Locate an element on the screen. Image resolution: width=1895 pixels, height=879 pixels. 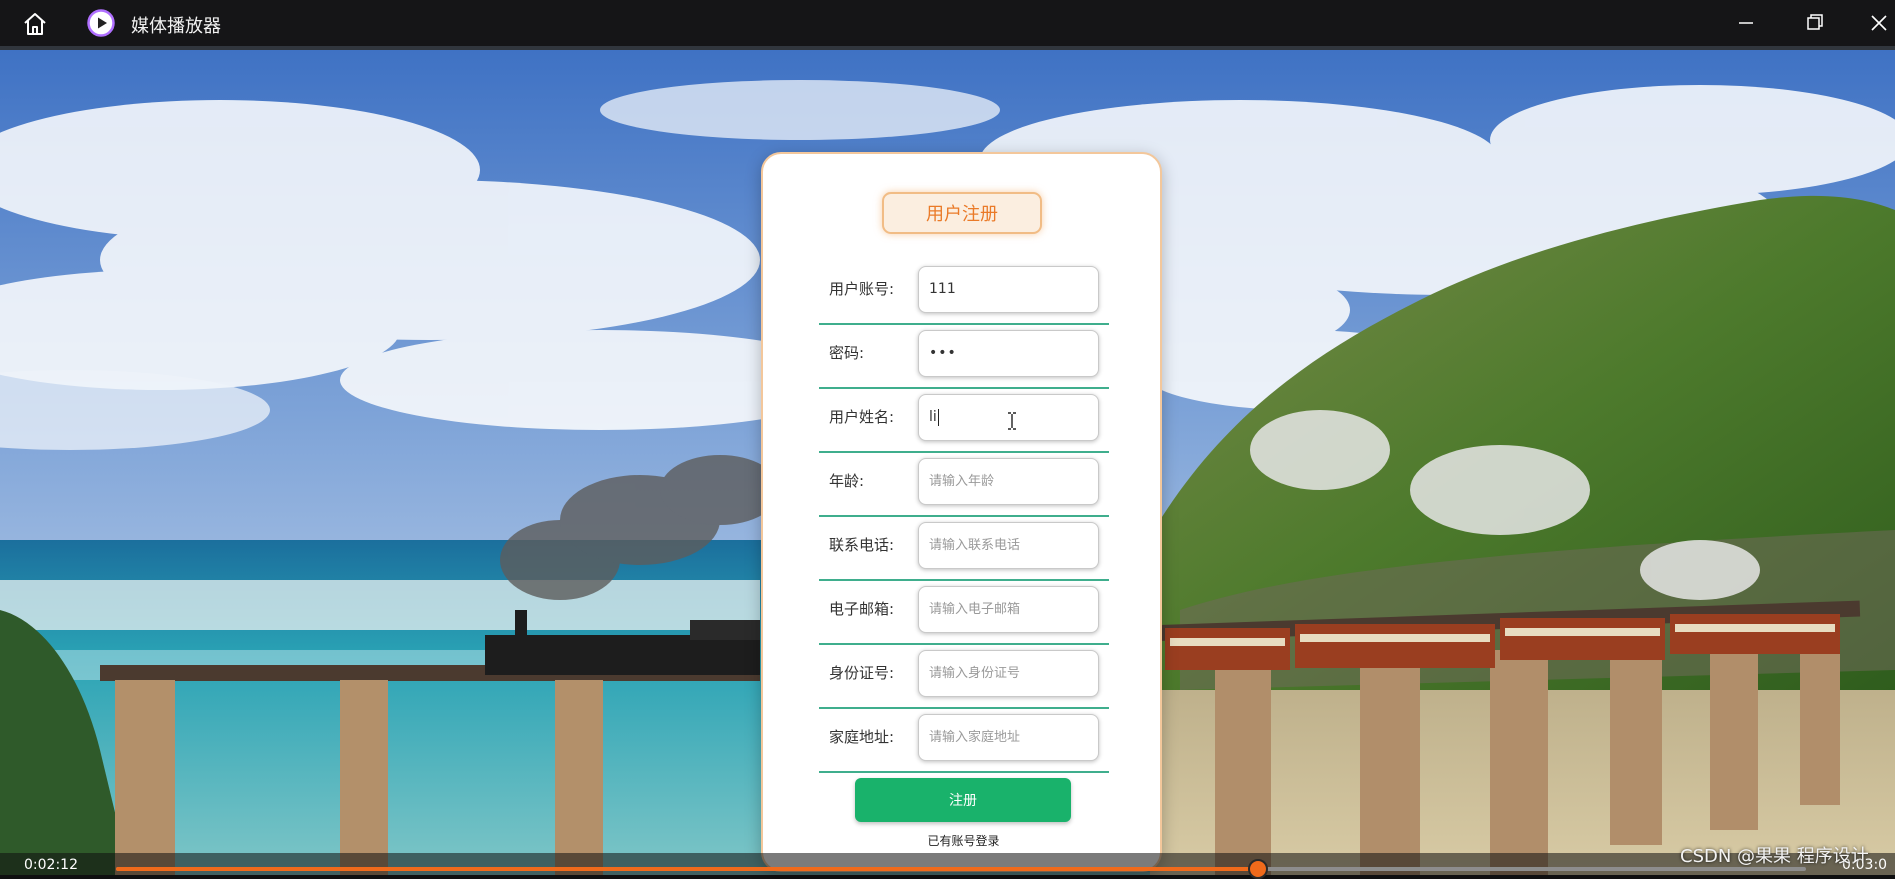
title-bar: 媒体播放器 is located at coordinates (947, 23).